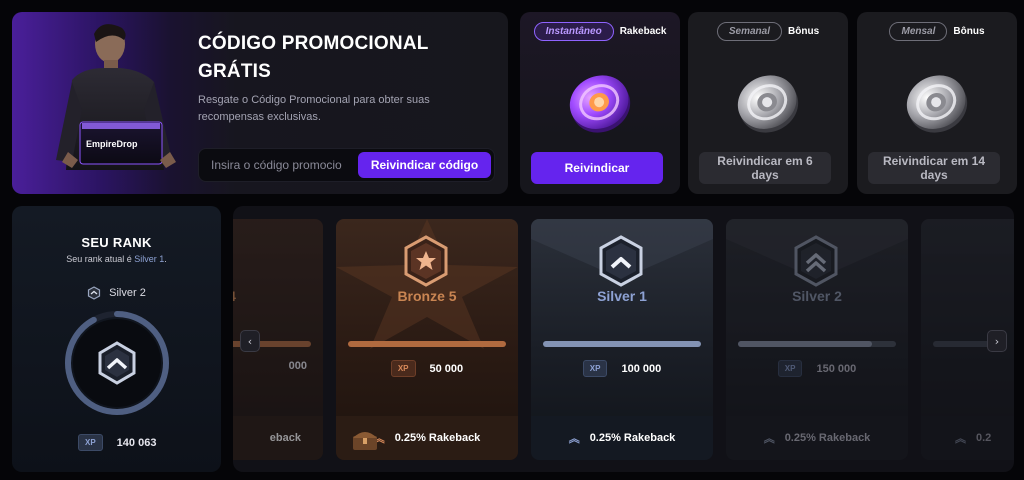 This screenshot has height=480, width=1024. I want to click on bonus-card-monthly: Mensal Bônus Reivindicar em 14 days, so click(937, 103).